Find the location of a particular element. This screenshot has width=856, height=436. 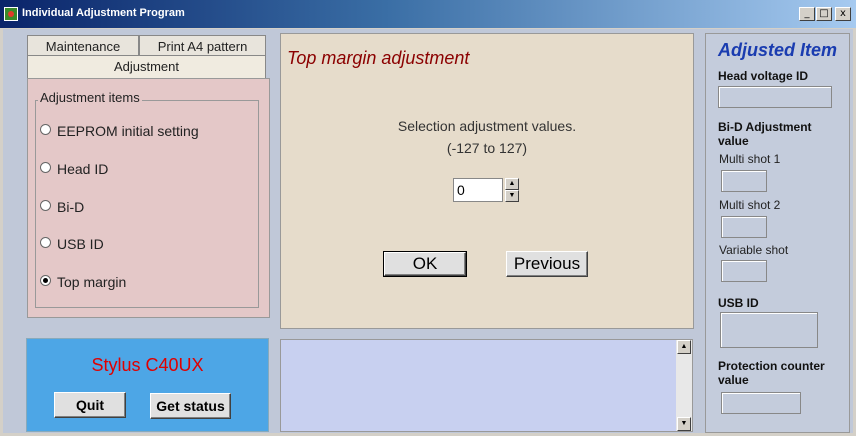

printer-model: Stylus C40UX is located at coordinates (147, 365).